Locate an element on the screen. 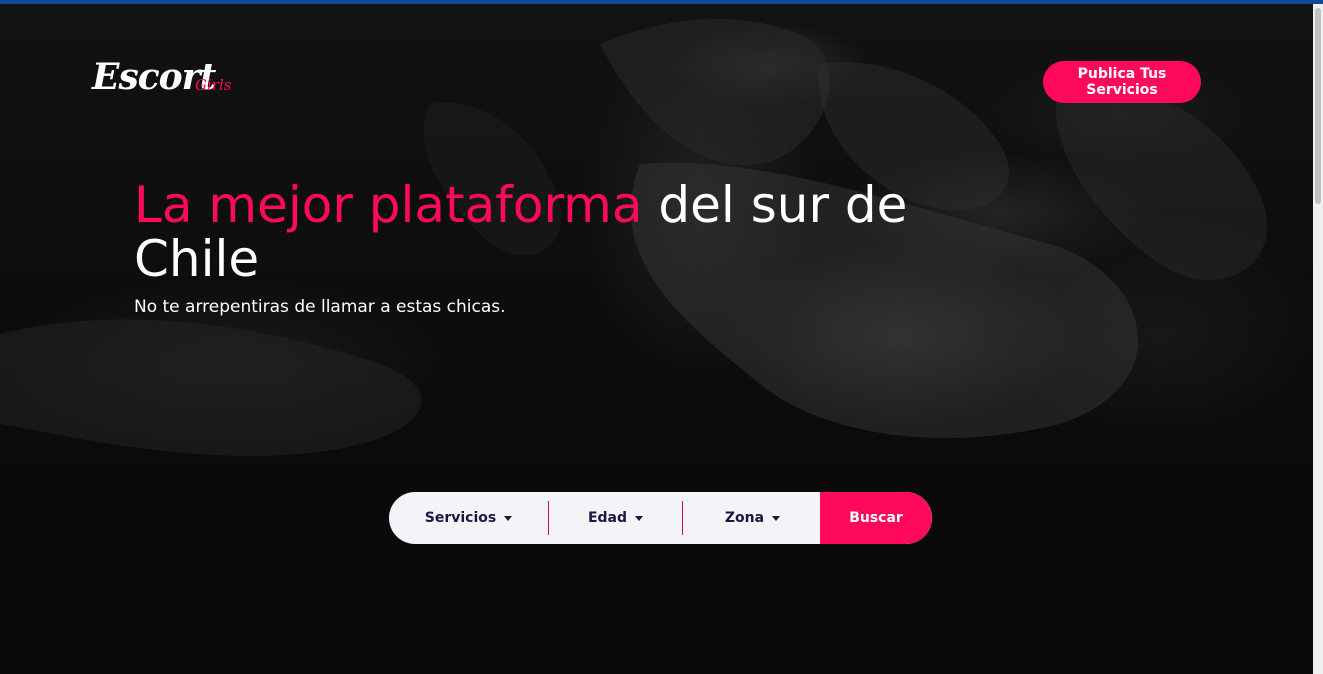  servicios-label: Servicios is located at coordinates (460, 518).